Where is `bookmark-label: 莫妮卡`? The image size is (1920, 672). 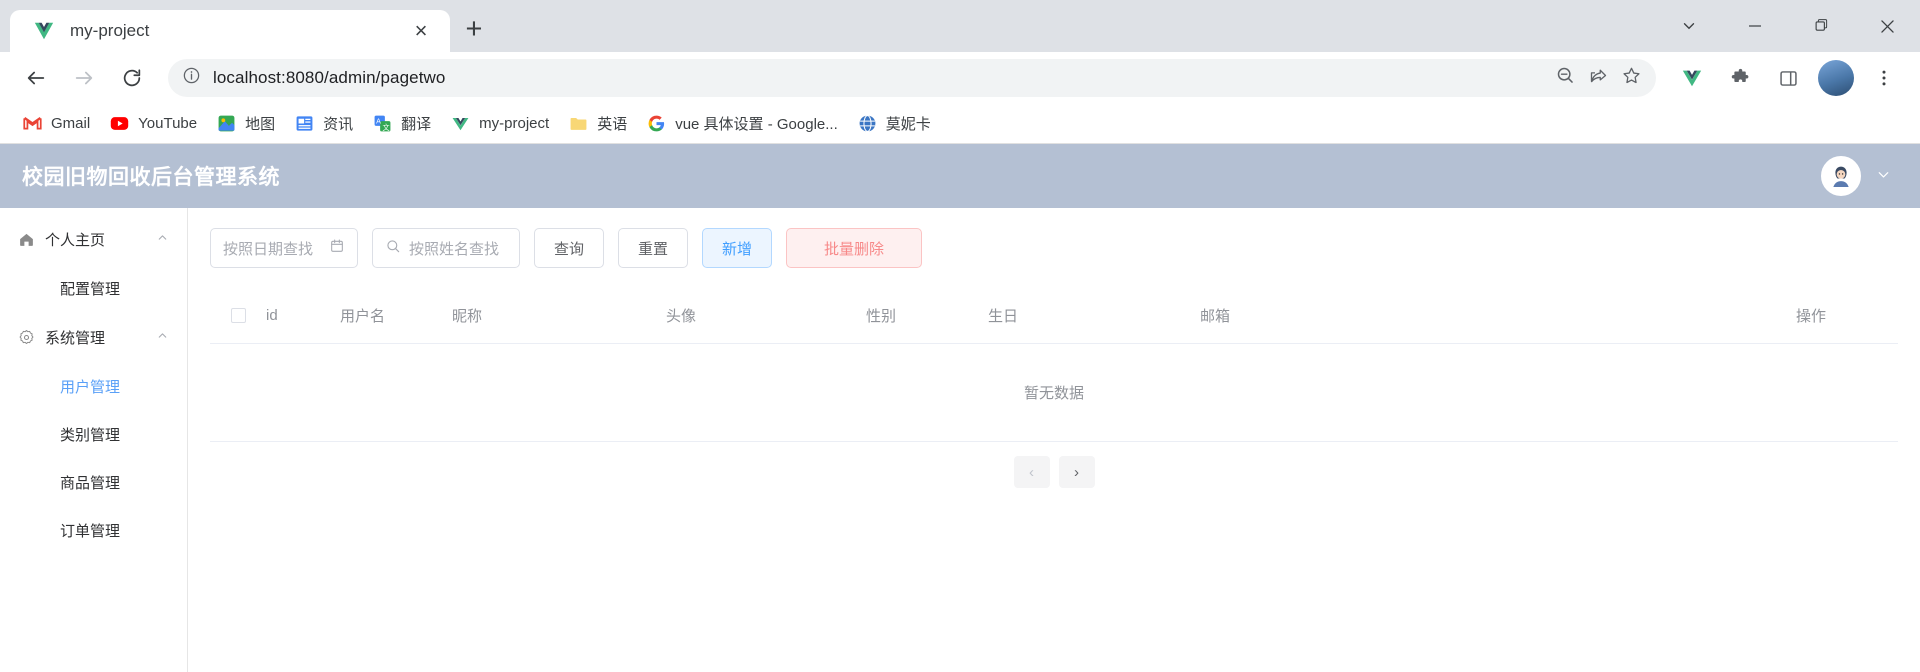
bookmark-label: 莫妮卡 is located at coordinates (908, 124).